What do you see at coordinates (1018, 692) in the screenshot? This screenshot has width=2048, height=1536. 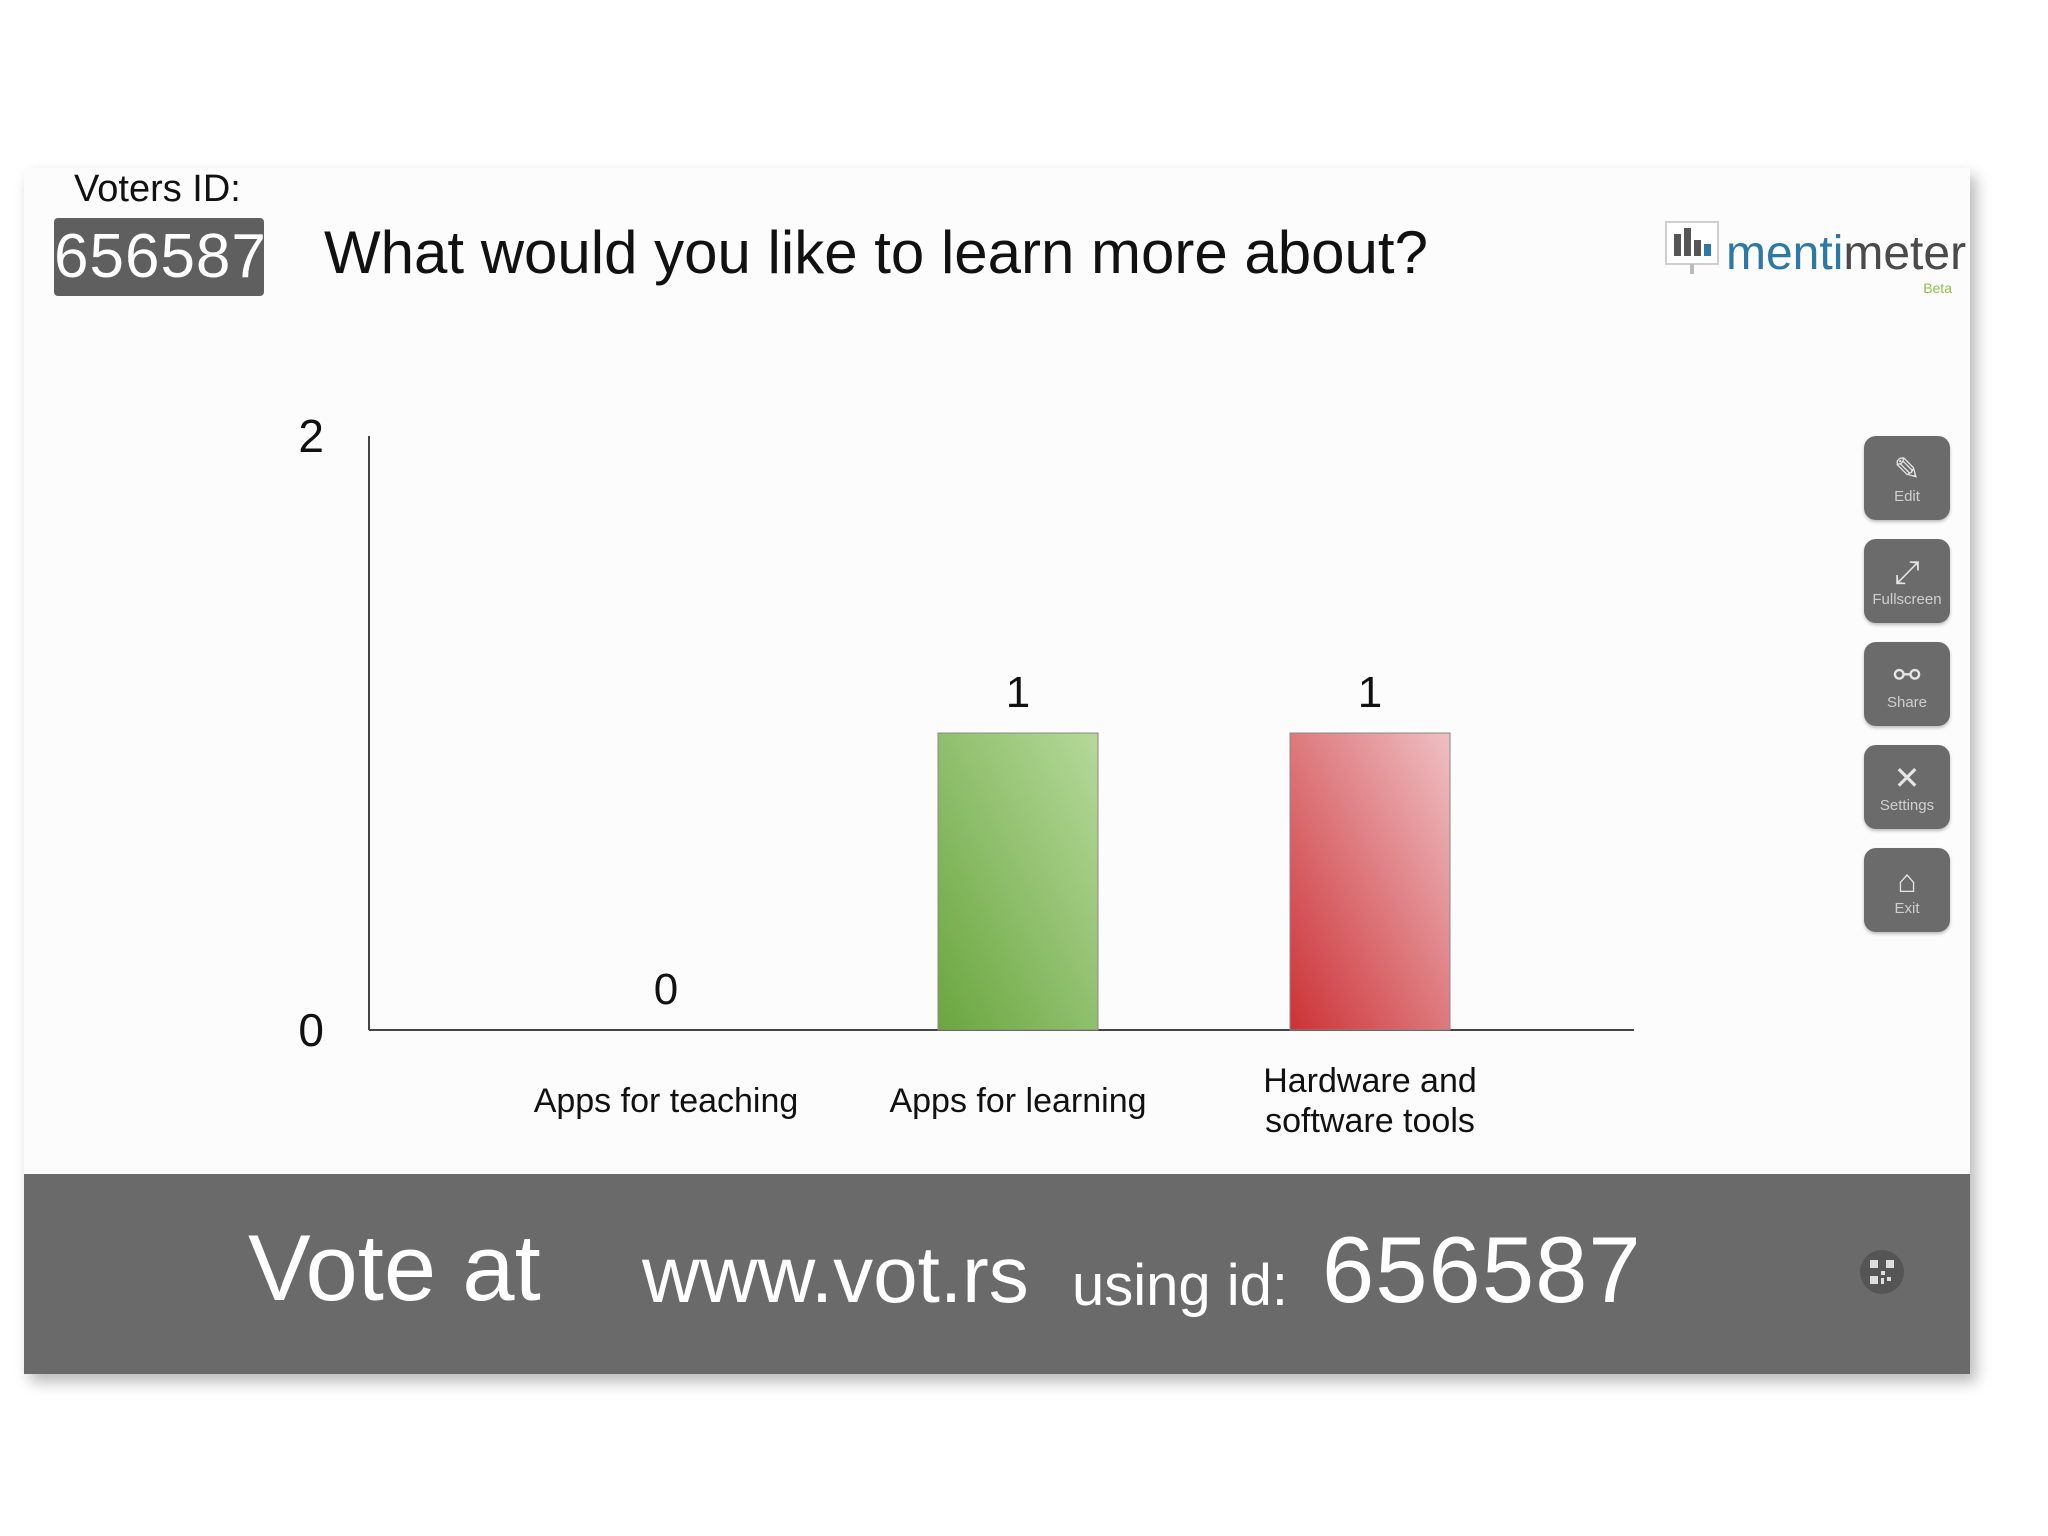 I see `bar-value-label-1: 1` at bounding box center [1018, 692].